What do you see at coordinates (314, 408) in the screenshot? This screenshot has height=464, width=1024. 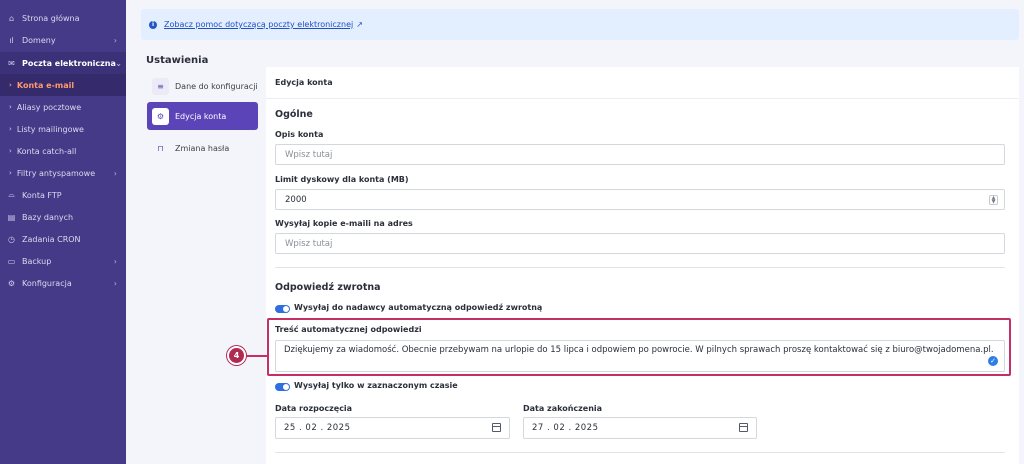 I see `start-date-label: Data rozpoczęcia` at bounding box center [314, 408].